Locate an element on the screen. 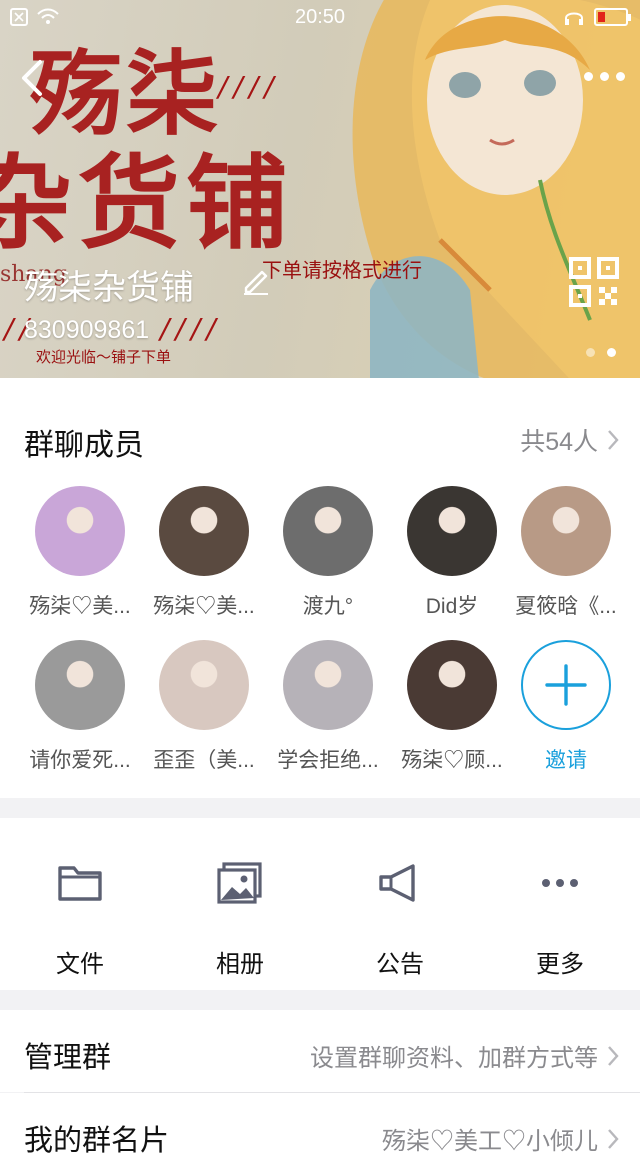  album-button: 相册 is located at coordinates (240, 919).